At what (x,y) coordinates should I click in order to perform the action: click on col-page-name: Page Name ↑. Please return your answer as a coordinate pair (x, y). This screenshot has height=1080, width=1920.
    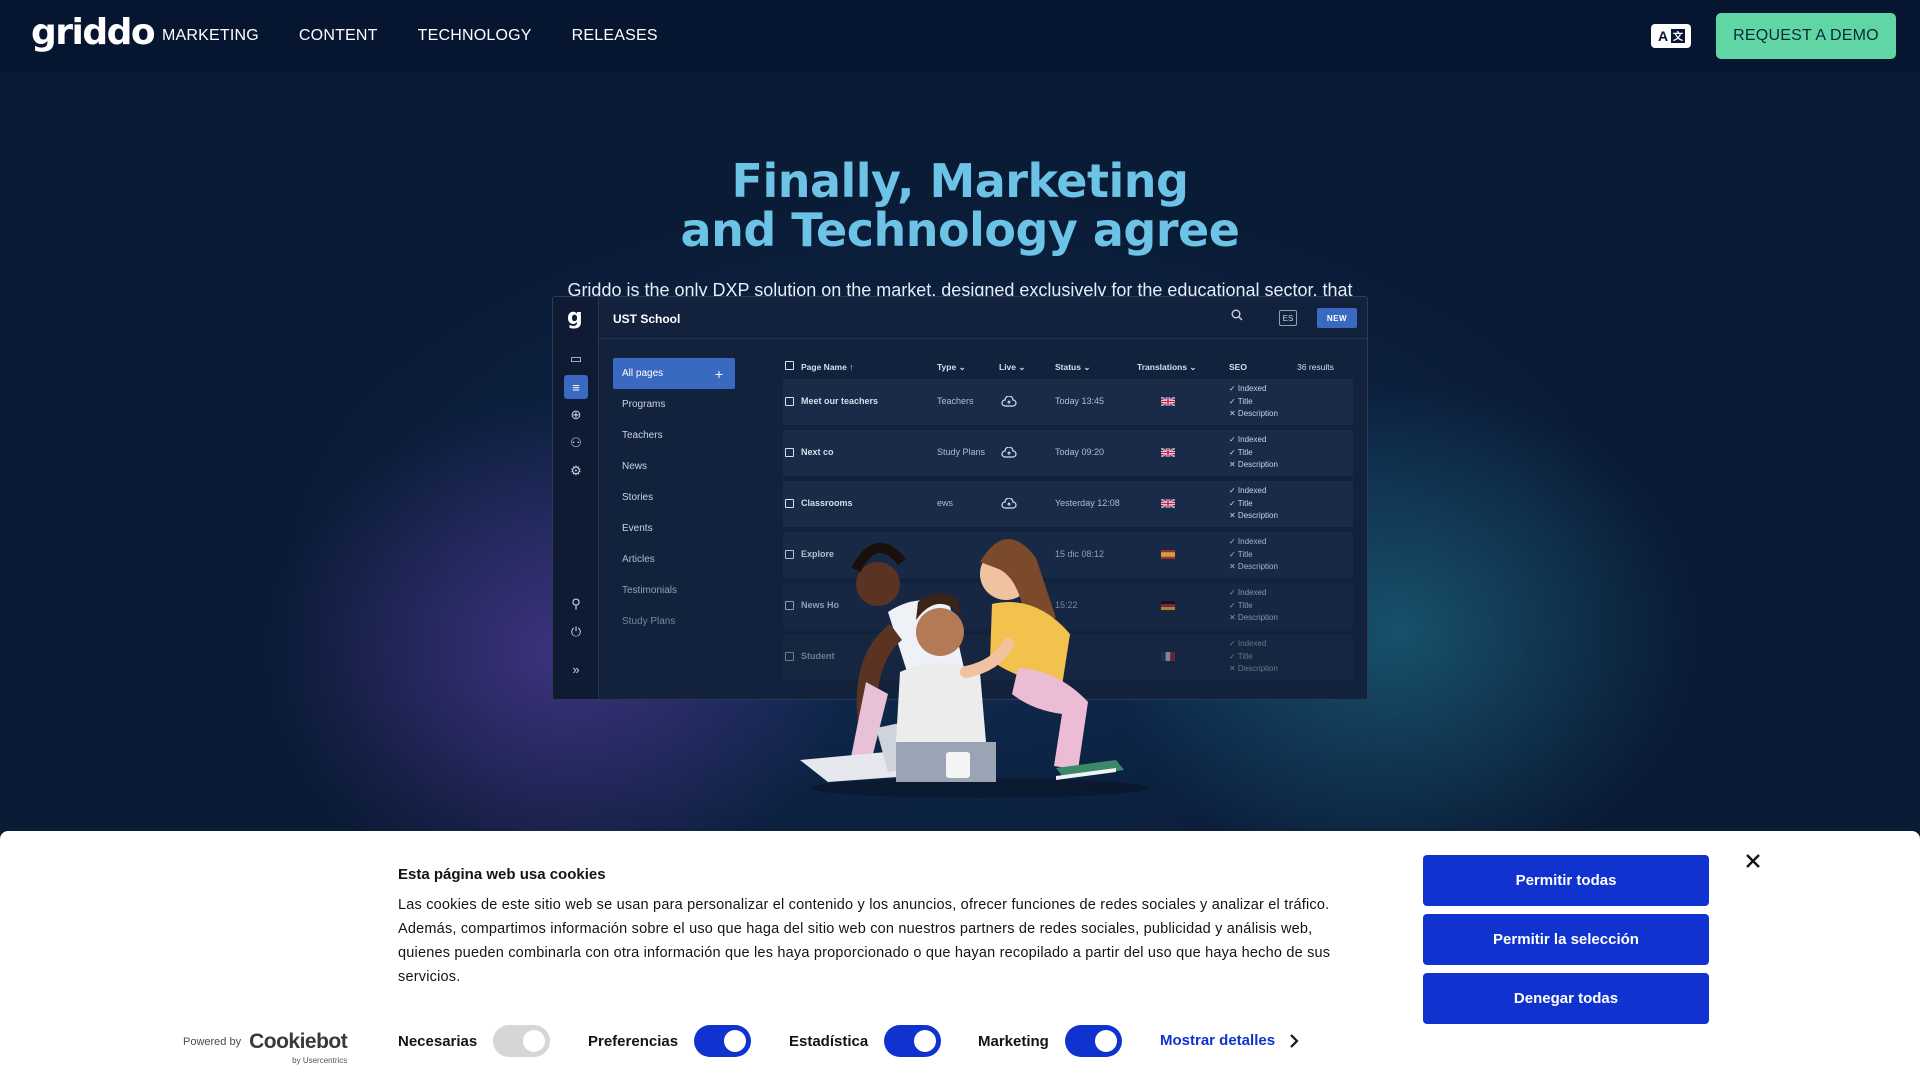
    Looking at the image, I should click on (827, 367).